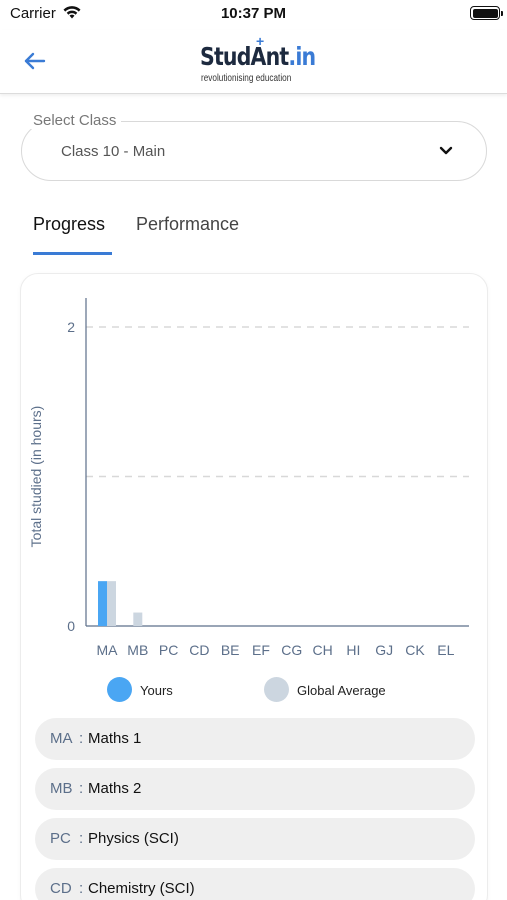 The height and width of the screenshot is (900, 507). I want to click on class-select: Select Class Class 10 - Main, so click(254, 146).